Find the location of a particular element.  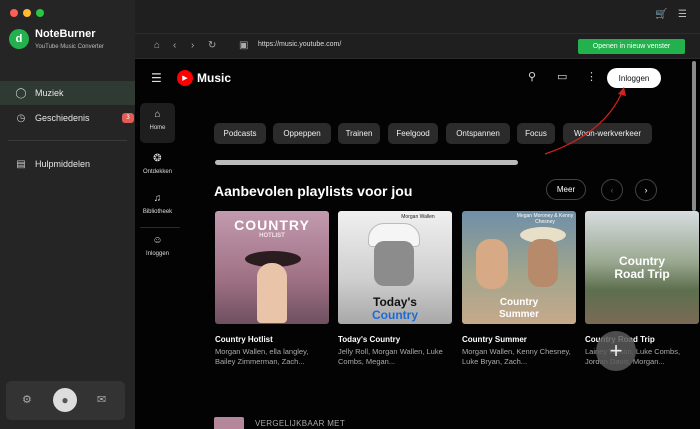

yt-nav-bibliotheek: ♫ Bibliotheek is located at coordinates (157, 204).